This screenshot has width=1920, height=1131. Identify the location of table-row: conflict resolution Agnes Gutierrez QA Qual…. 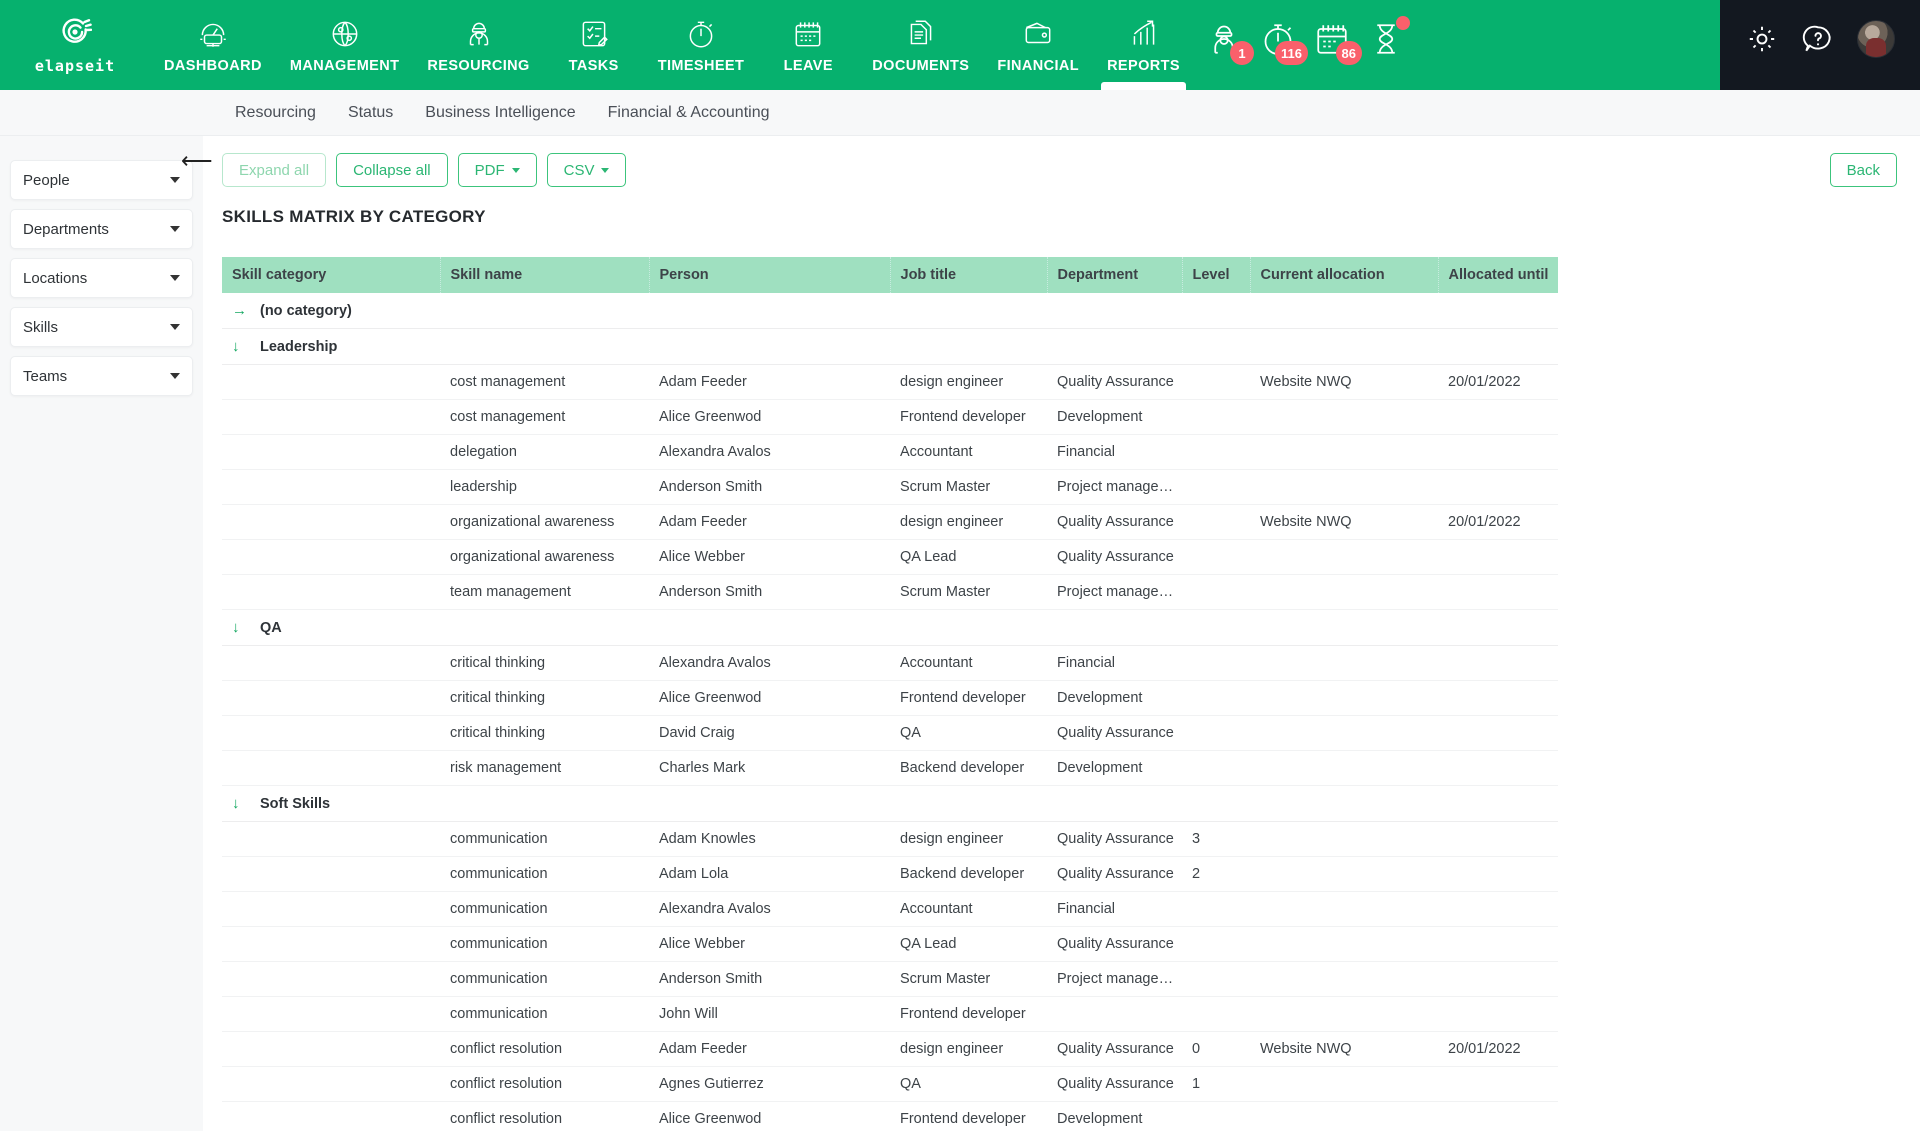
(890, 1084).